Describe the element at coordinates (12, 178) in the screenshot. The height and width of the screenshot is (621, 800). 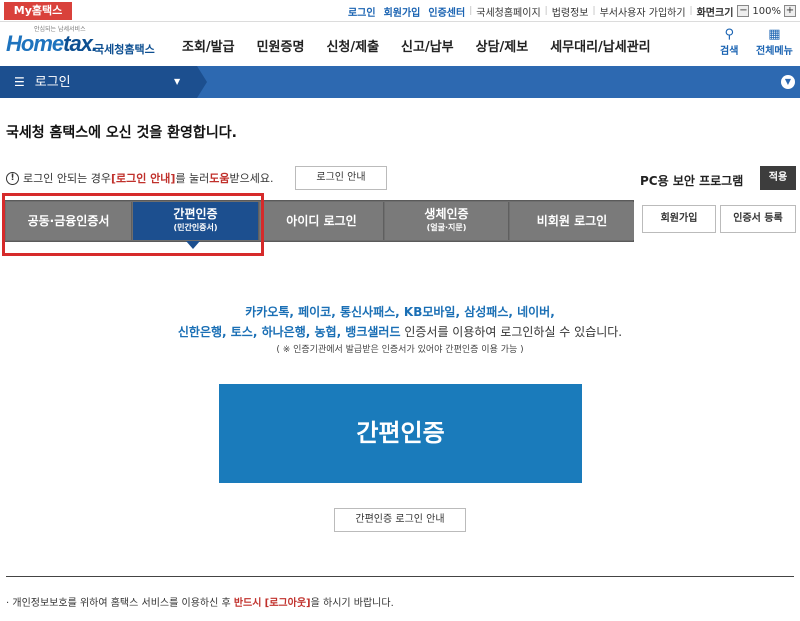
I see `exclamation-icon: !` at that location.